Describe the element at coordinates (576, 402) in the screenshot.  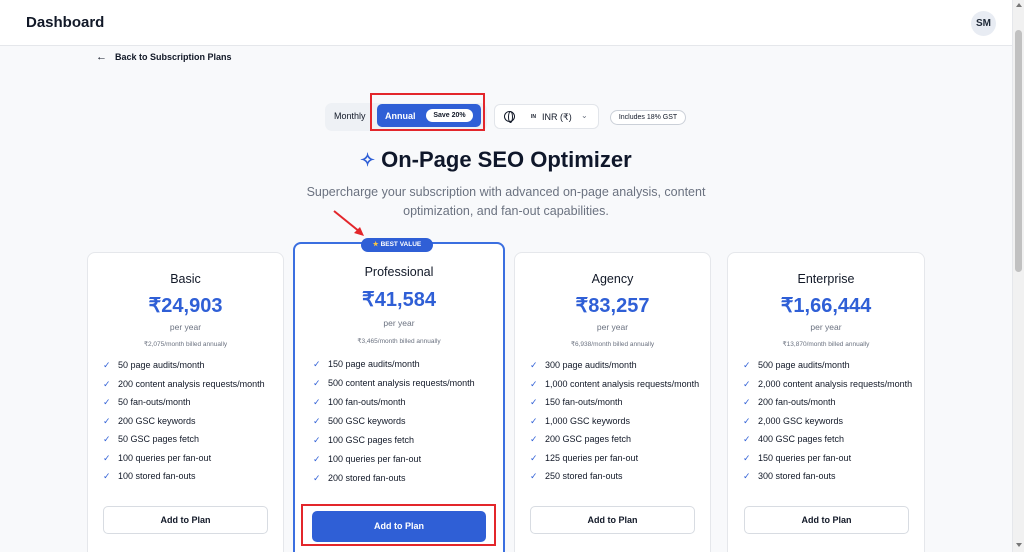
I see `feature-item: ✓ 150 fan-outs/month` at that location.